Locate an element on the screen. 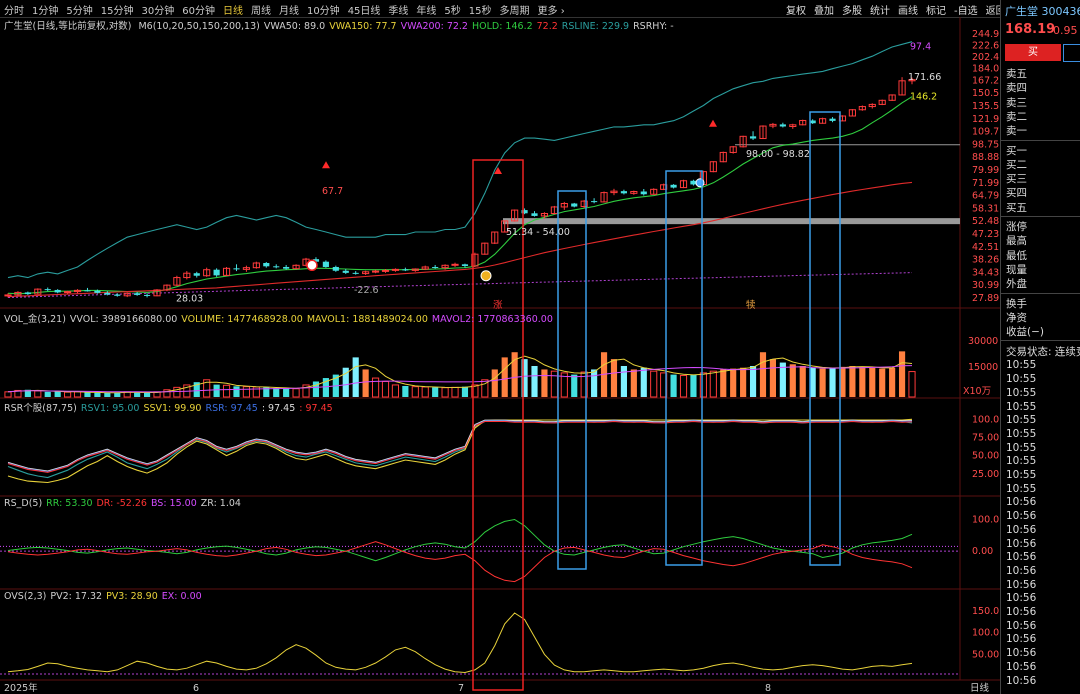 This screenshot has width=1080, height=694. main-annotation-9: 犊 is located at coordinates (751, 305).